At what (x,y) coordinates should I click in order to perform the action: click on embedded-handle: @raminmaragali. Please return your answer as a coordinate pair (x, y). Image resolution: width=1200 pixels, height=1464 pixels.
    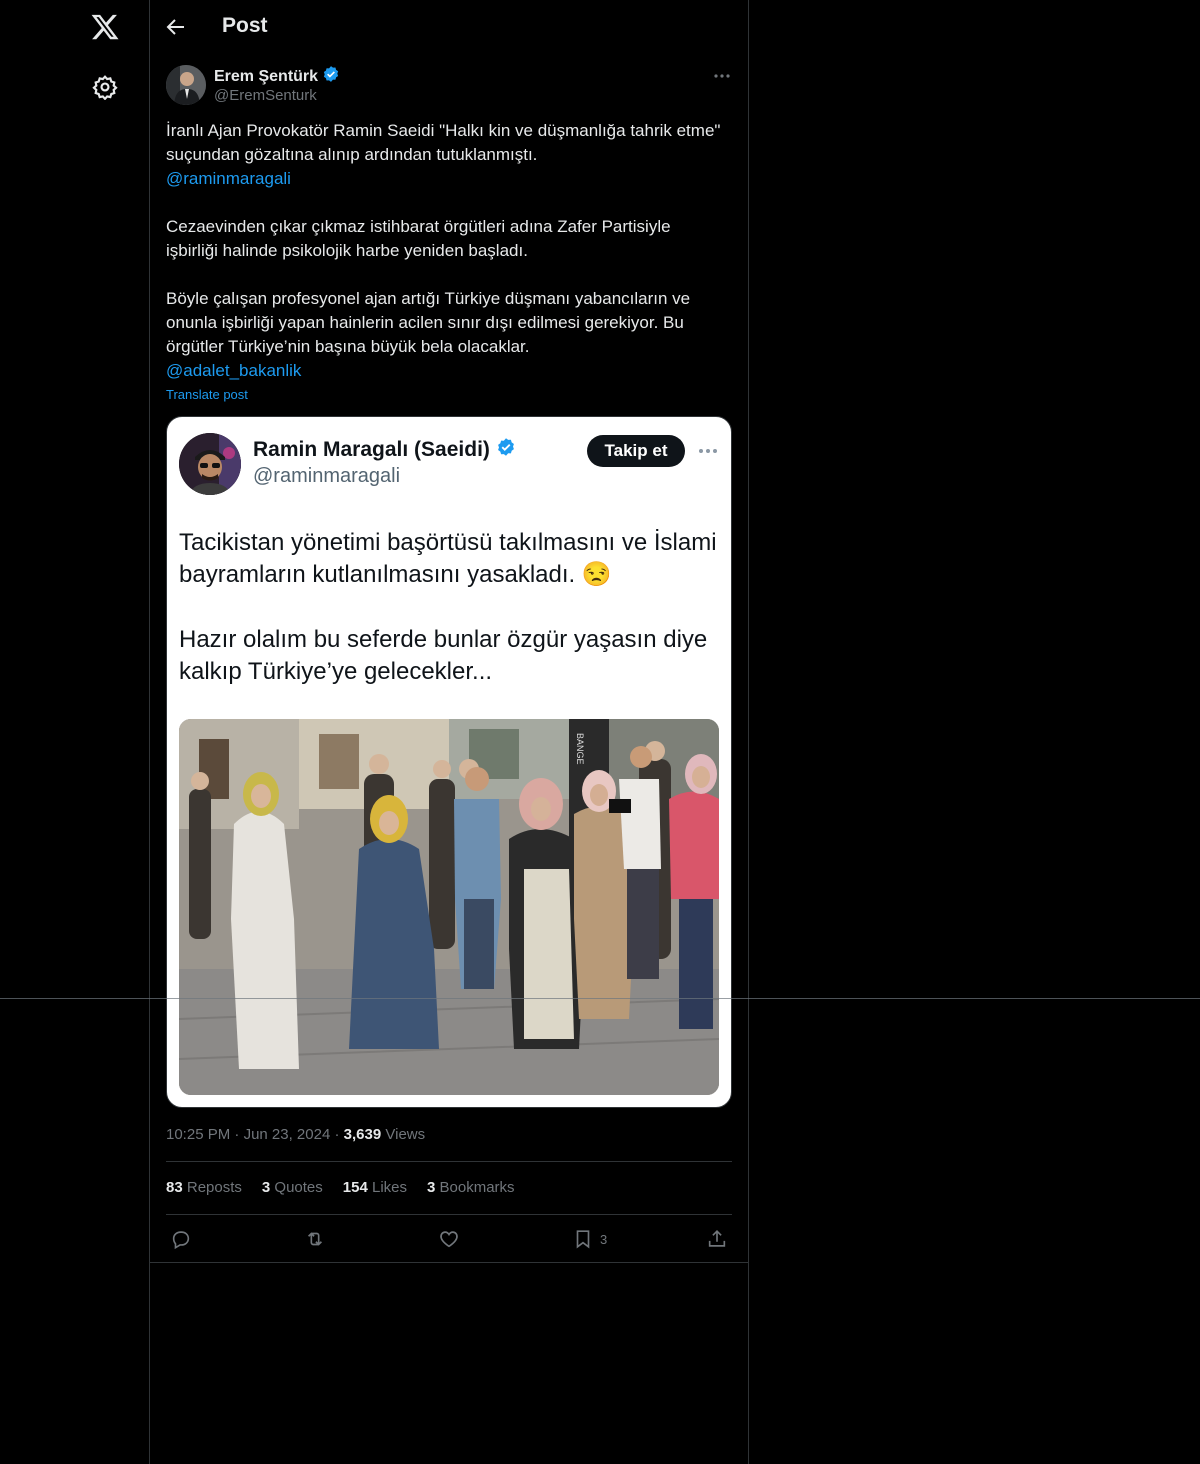
    Looking at the image, I should click on (327, 476).